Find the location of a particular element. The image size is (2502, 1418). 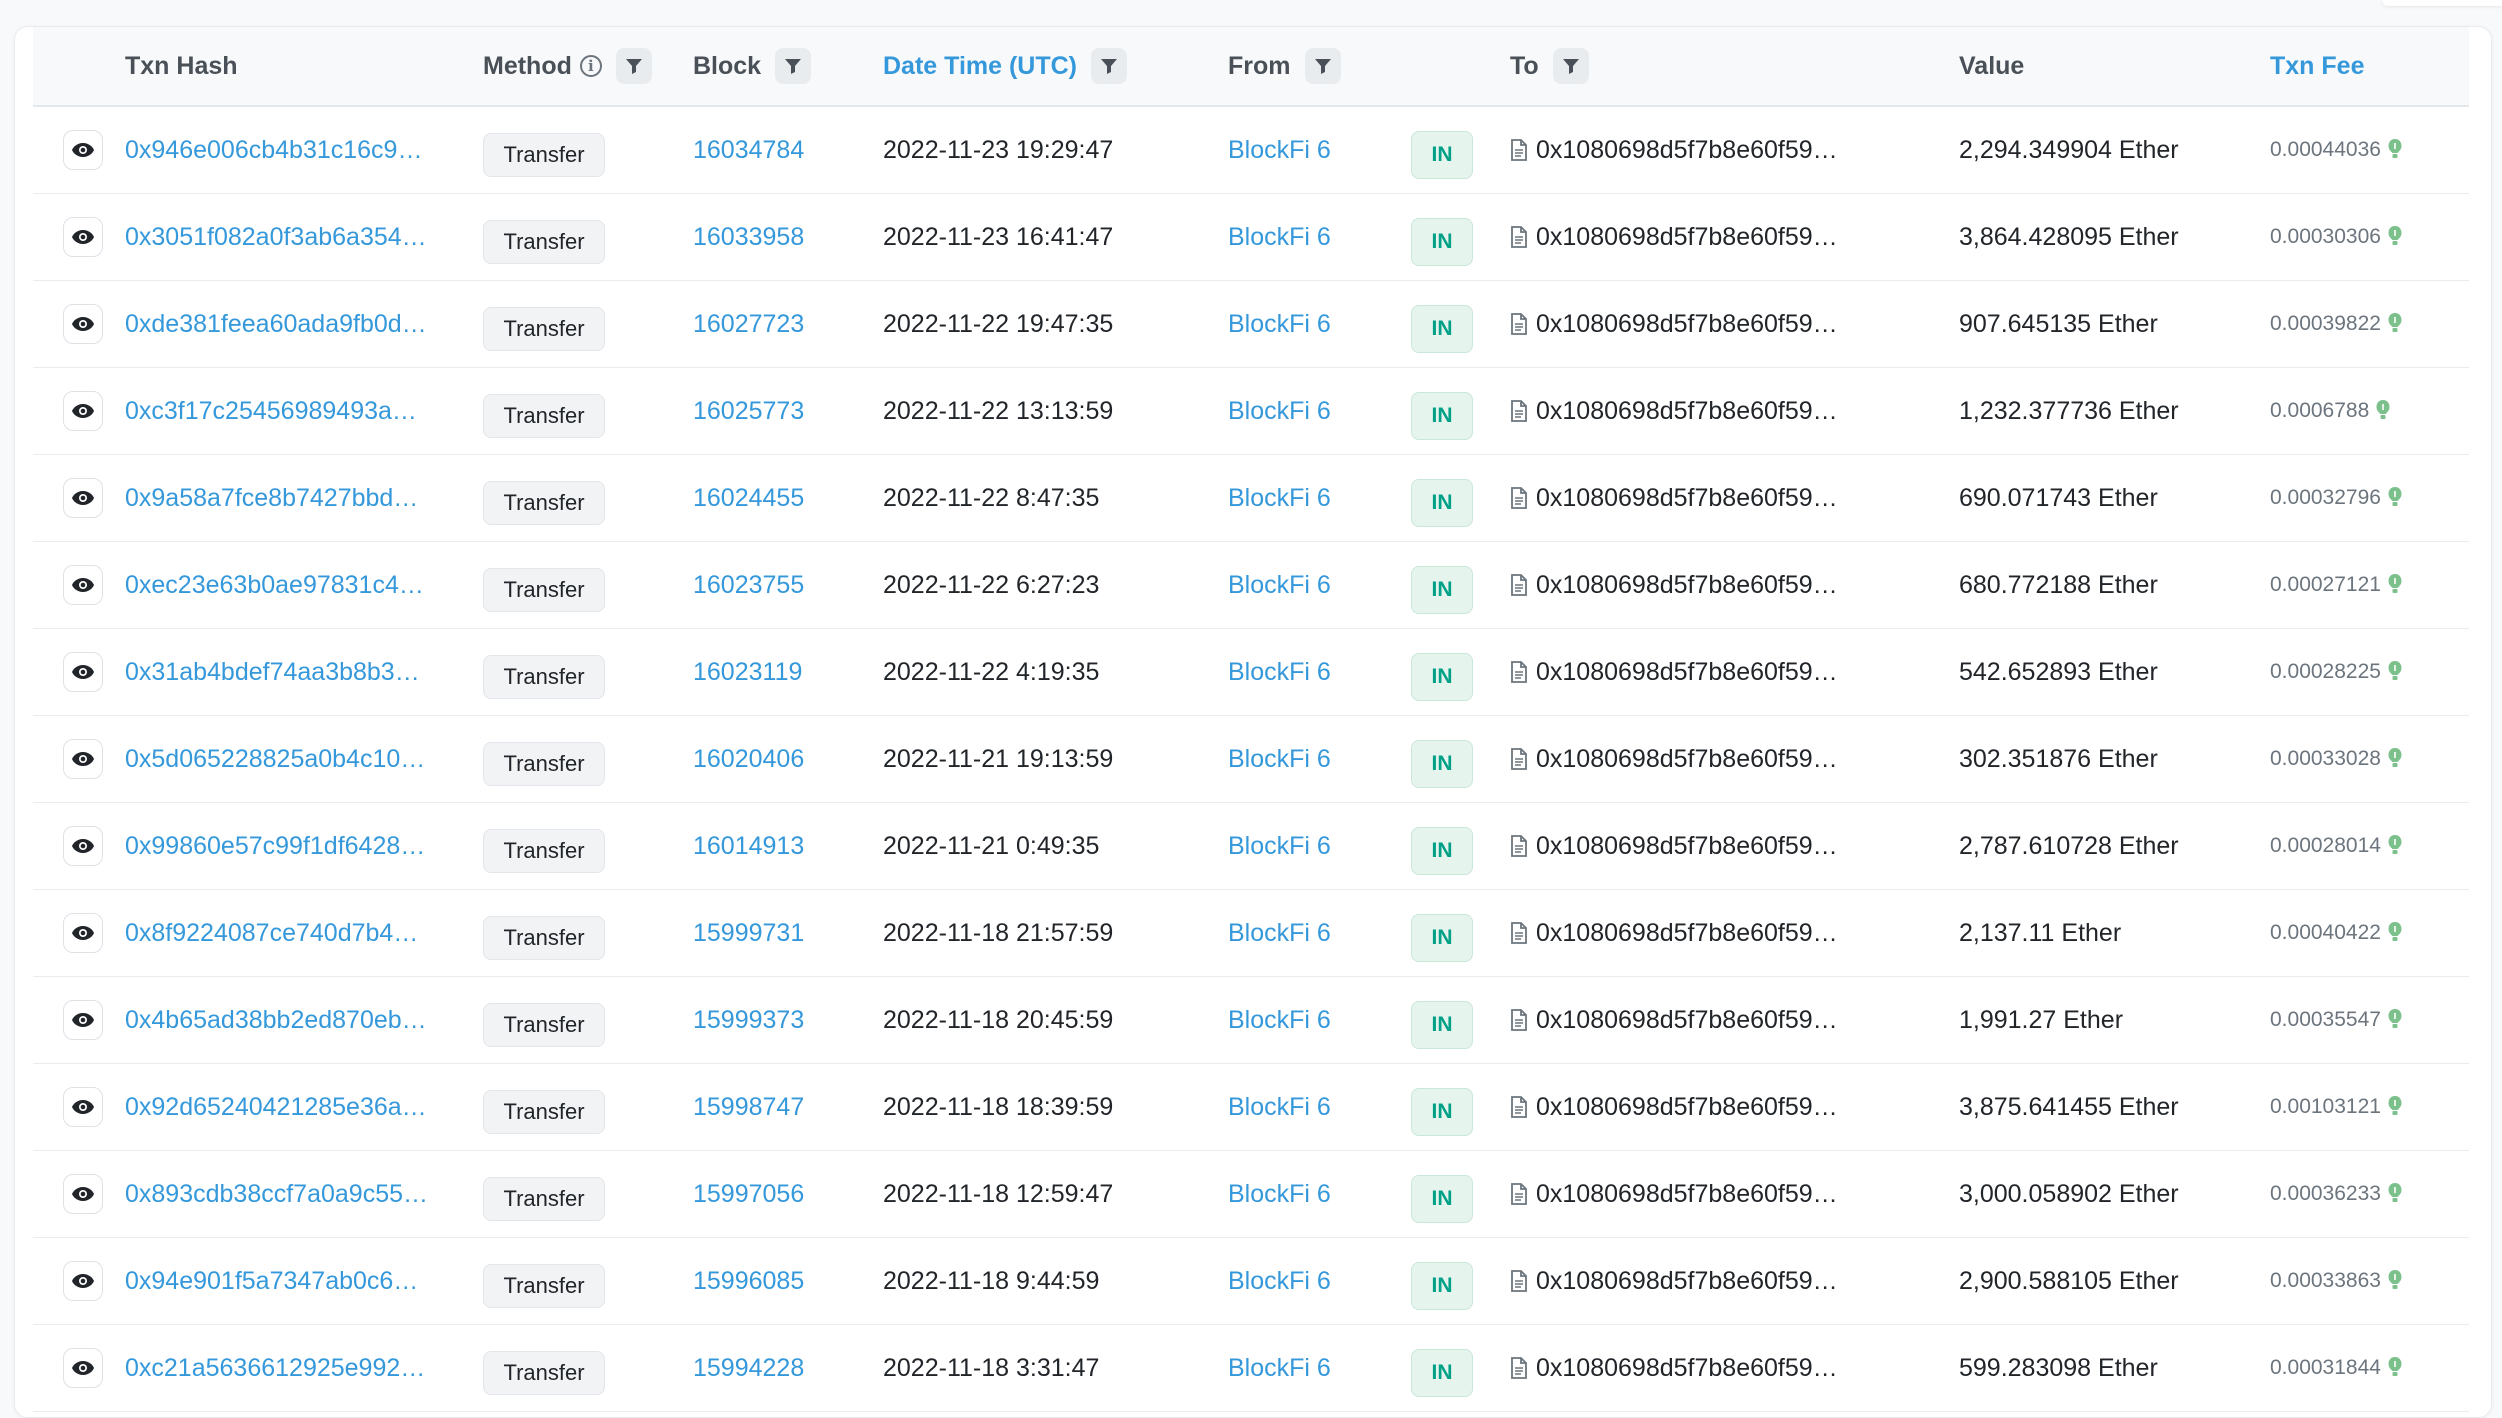

to-filter-button is located at coordinates (1570, 66).